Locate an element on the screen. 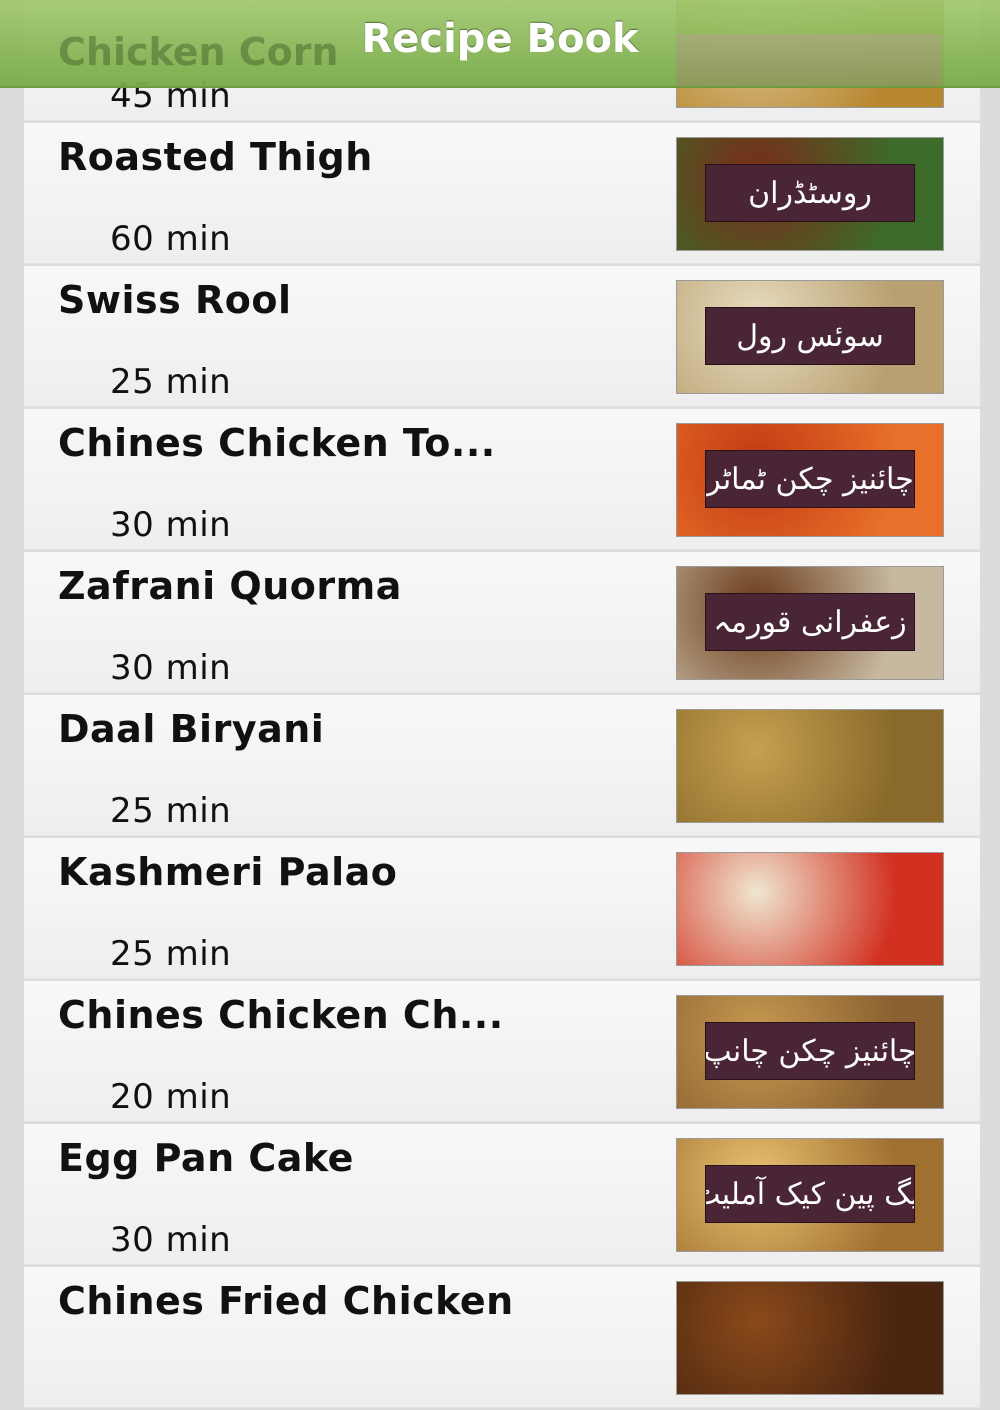  recipe-thumbnail: زعفرانی قورمہ is located at coordinates (810, 623).